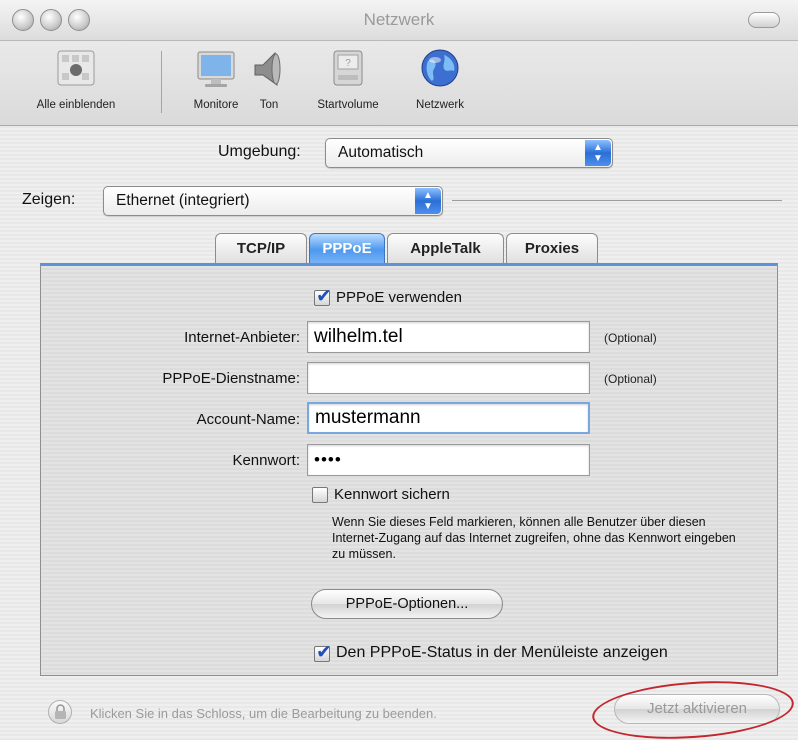 Image resolution: width=798 pixels, height=740 pixels. What do you see at coordinates (630, 338) in the screenshot?
I see `provider-optional-hint: (Optional)` at bounding box center [630, 338].